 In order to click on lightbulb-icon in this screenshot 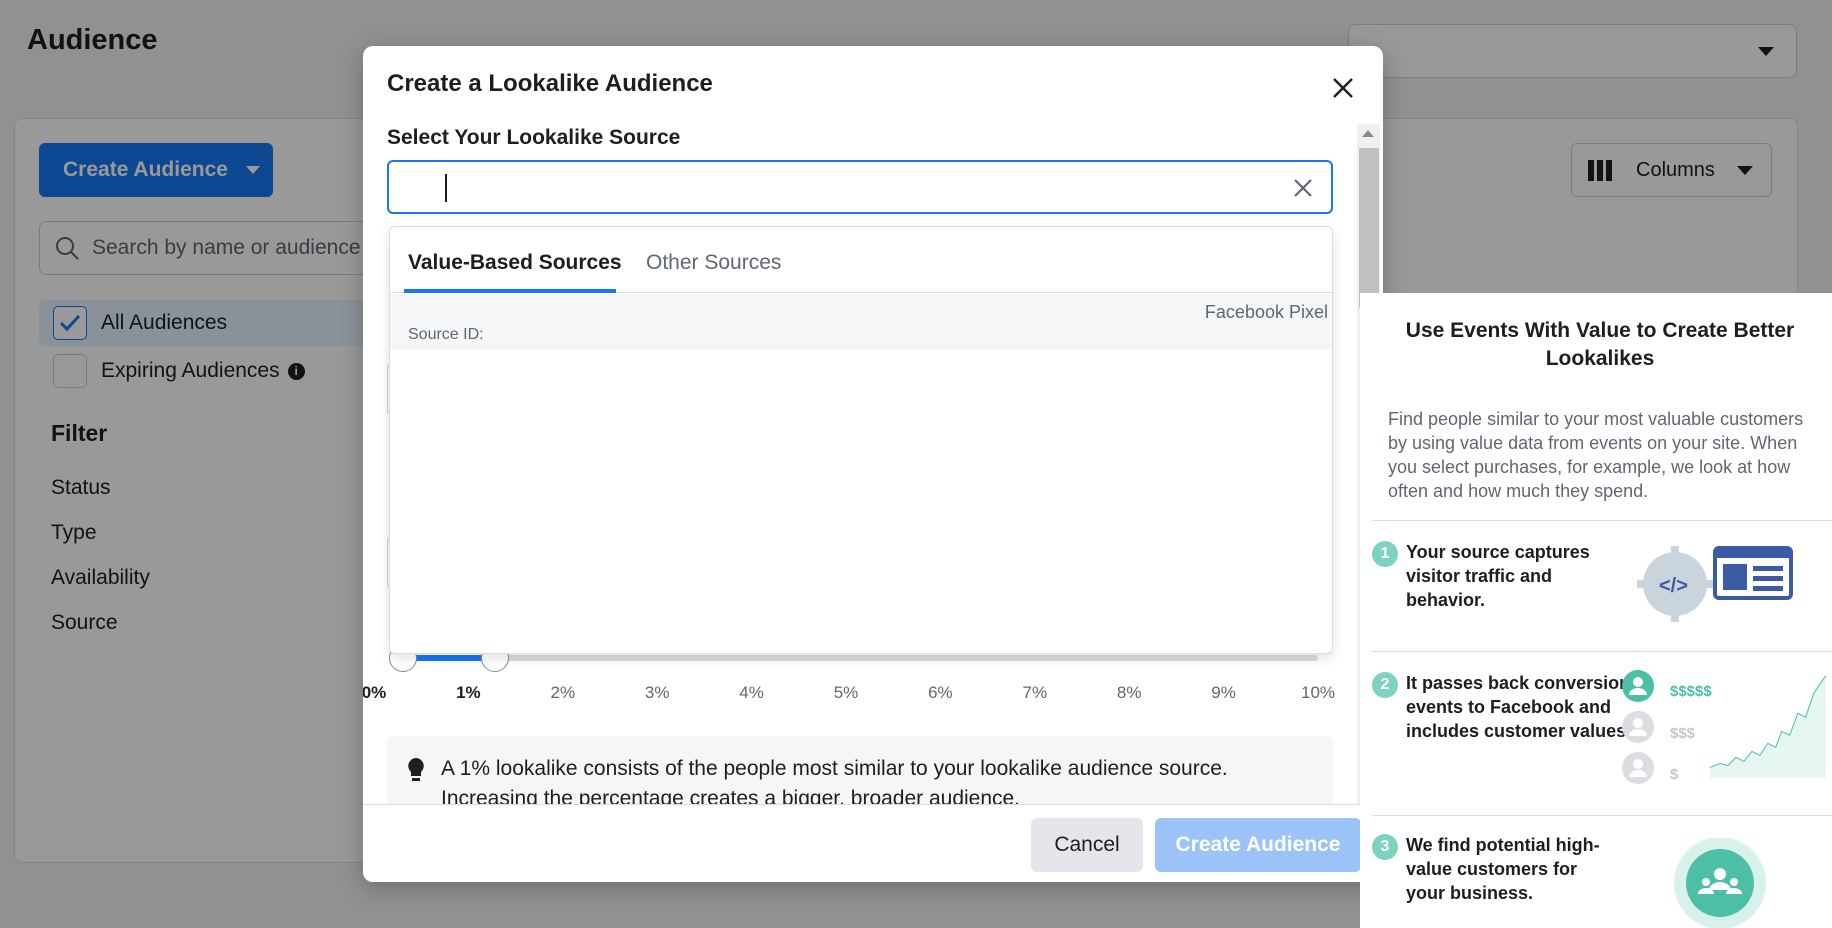, I will do `click(416, 769)`.